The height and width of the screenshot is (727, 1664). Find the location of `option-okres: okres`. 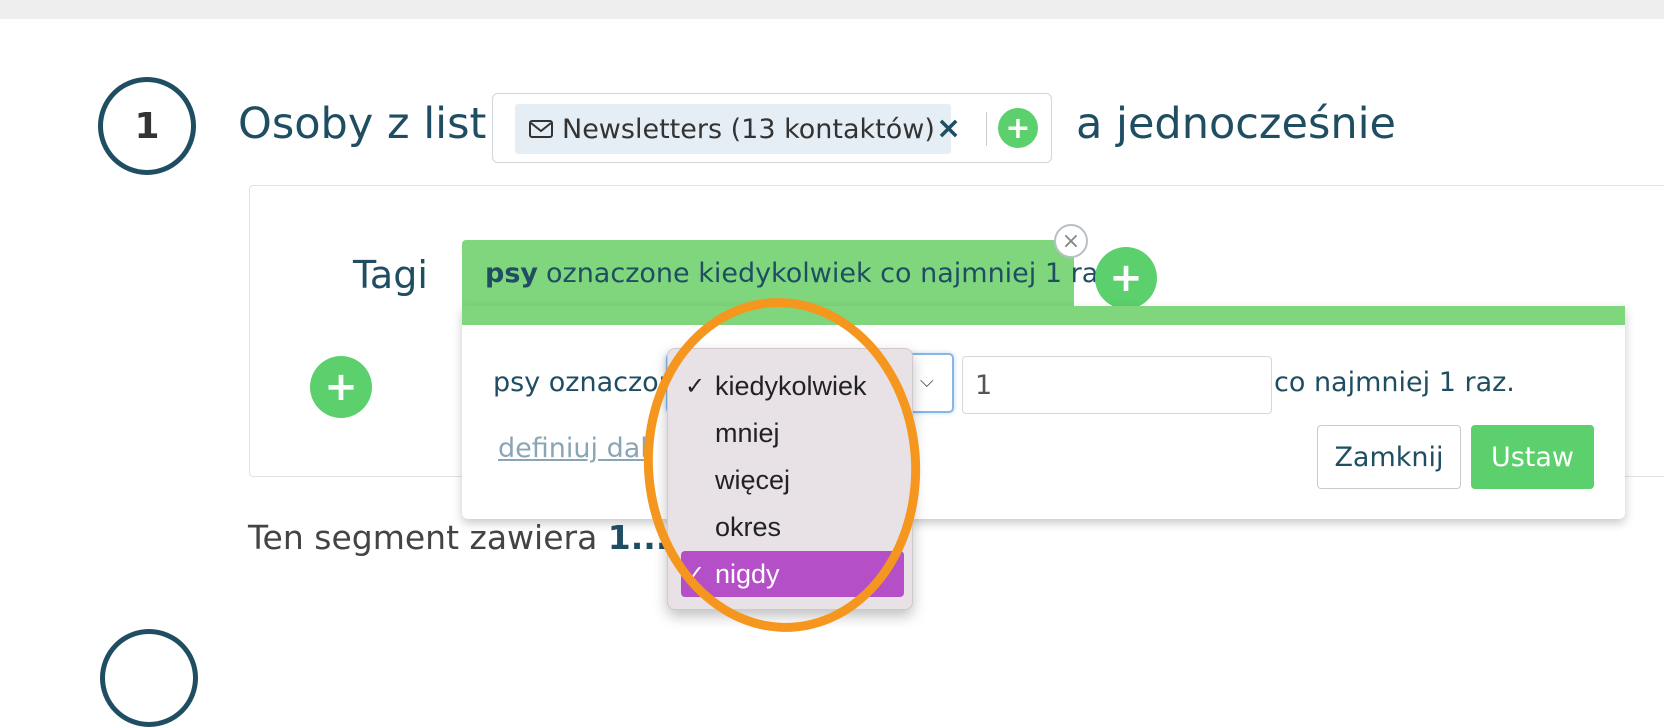

option-okres: okres is located at coordinates (792, 527).